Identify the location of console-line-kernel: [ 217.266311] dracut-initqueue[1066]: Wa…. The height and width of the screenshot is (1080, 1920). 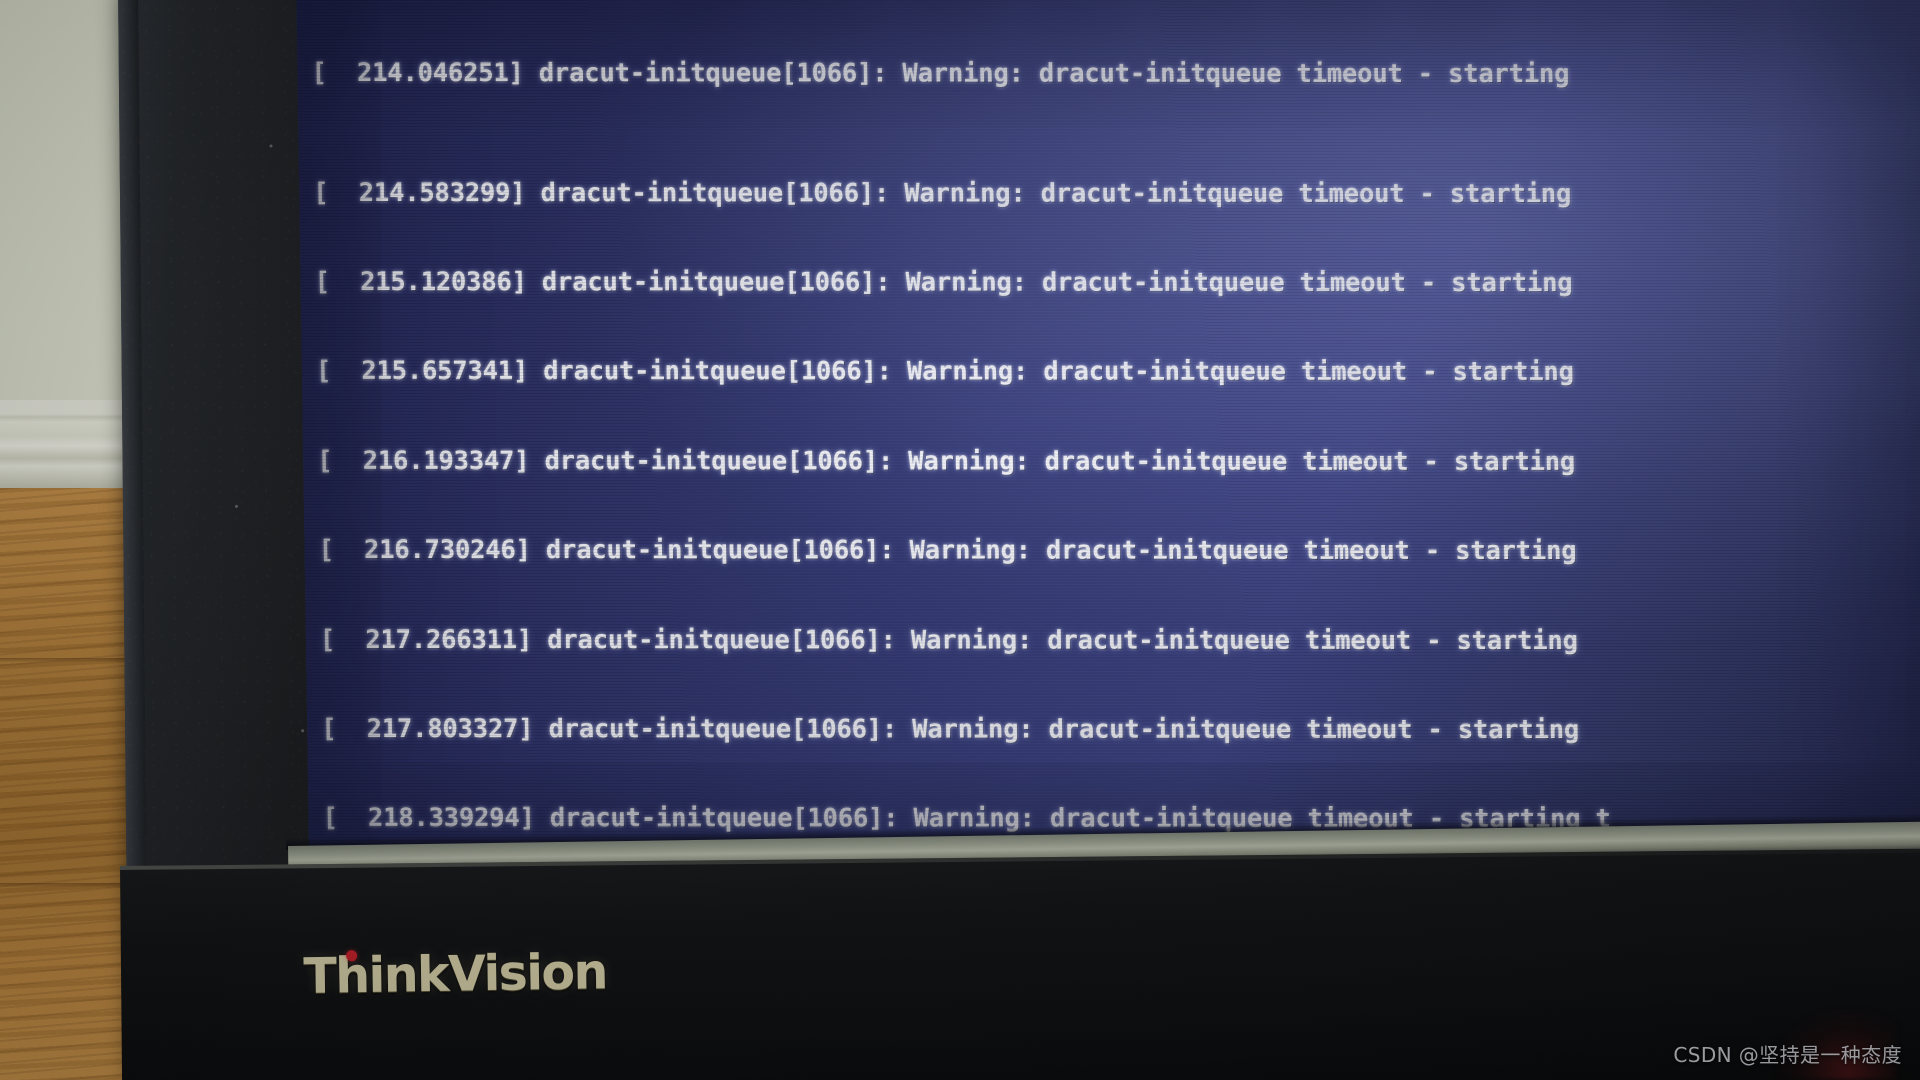
(948, 640).